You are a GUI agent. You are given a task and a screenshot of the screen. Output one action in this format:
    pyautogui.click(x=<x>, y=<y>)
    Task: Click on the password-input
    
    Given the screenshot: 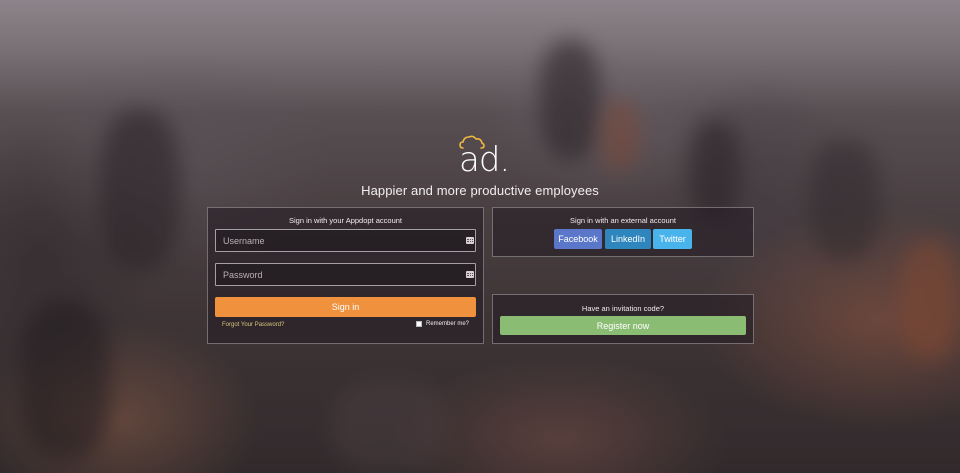 What is the action you would take?
    pyautogui.click(x=345, y=274)
    